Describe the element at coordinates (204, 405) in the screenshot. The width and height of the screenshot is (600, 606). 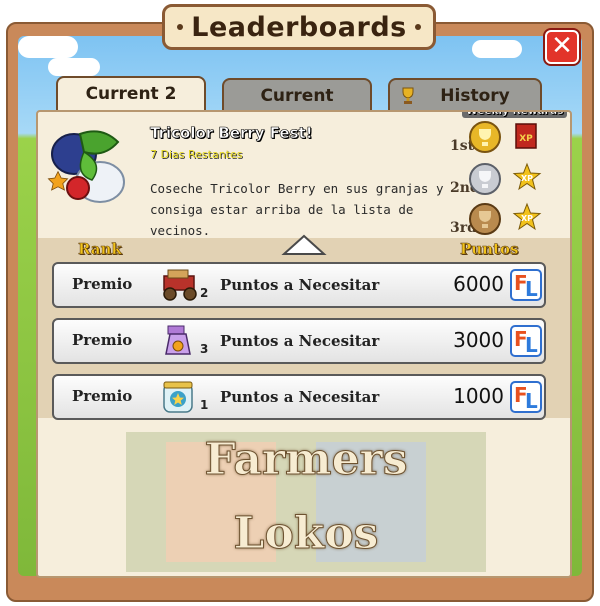
I see `prize-quantity: 1` at that location.